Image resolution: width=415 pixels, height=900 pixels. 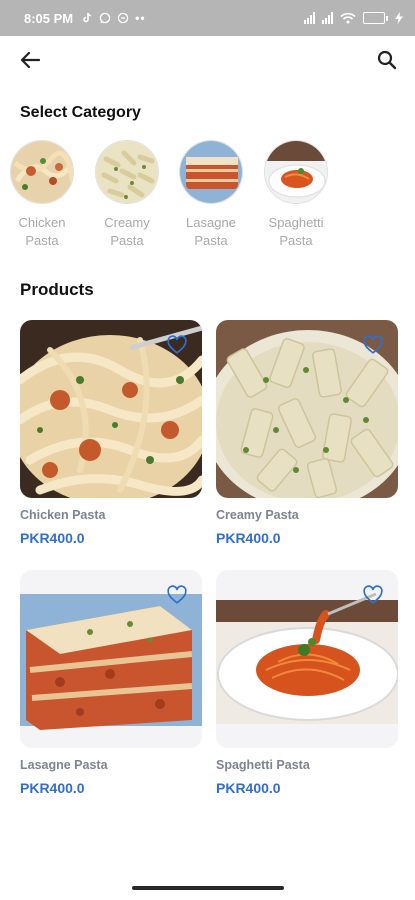 What do you see at coordinates (263, 765) in the screenshot?
I see `product-name: Spaghetti Pasta` at bounding box center [263, 765].